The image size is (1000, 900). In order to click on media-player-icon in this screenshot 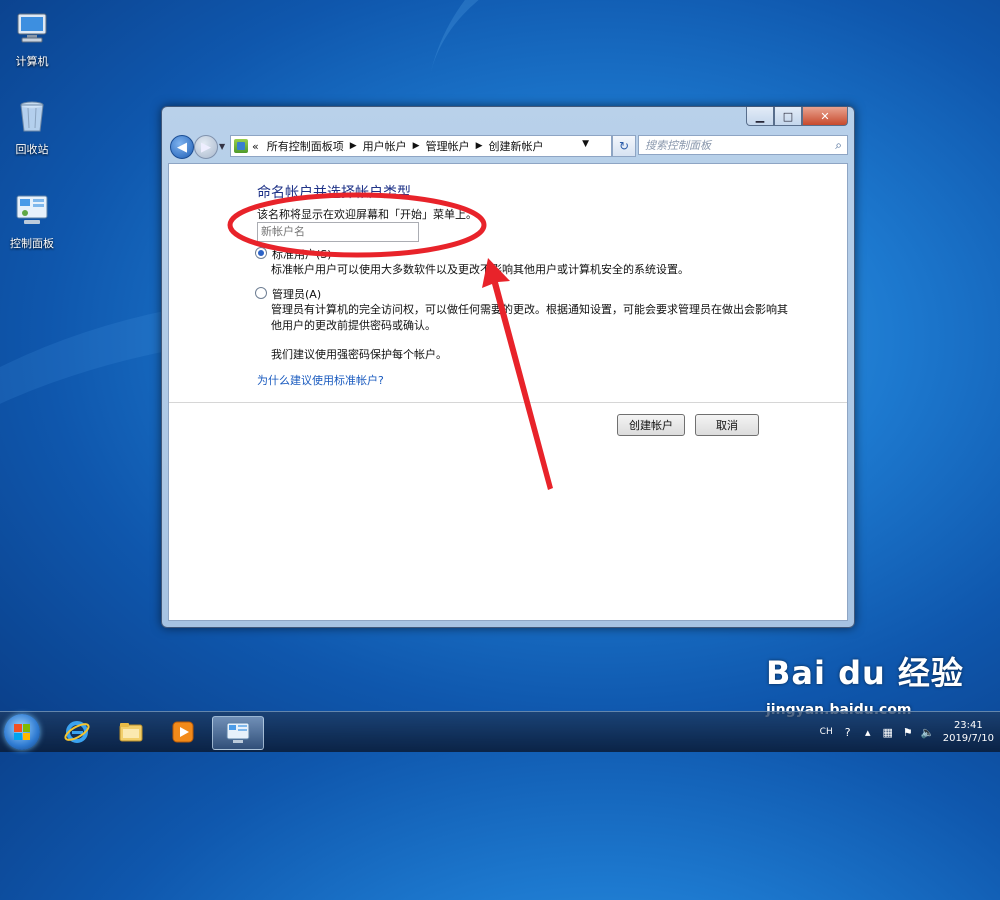, I will do `click(183, 732)`.